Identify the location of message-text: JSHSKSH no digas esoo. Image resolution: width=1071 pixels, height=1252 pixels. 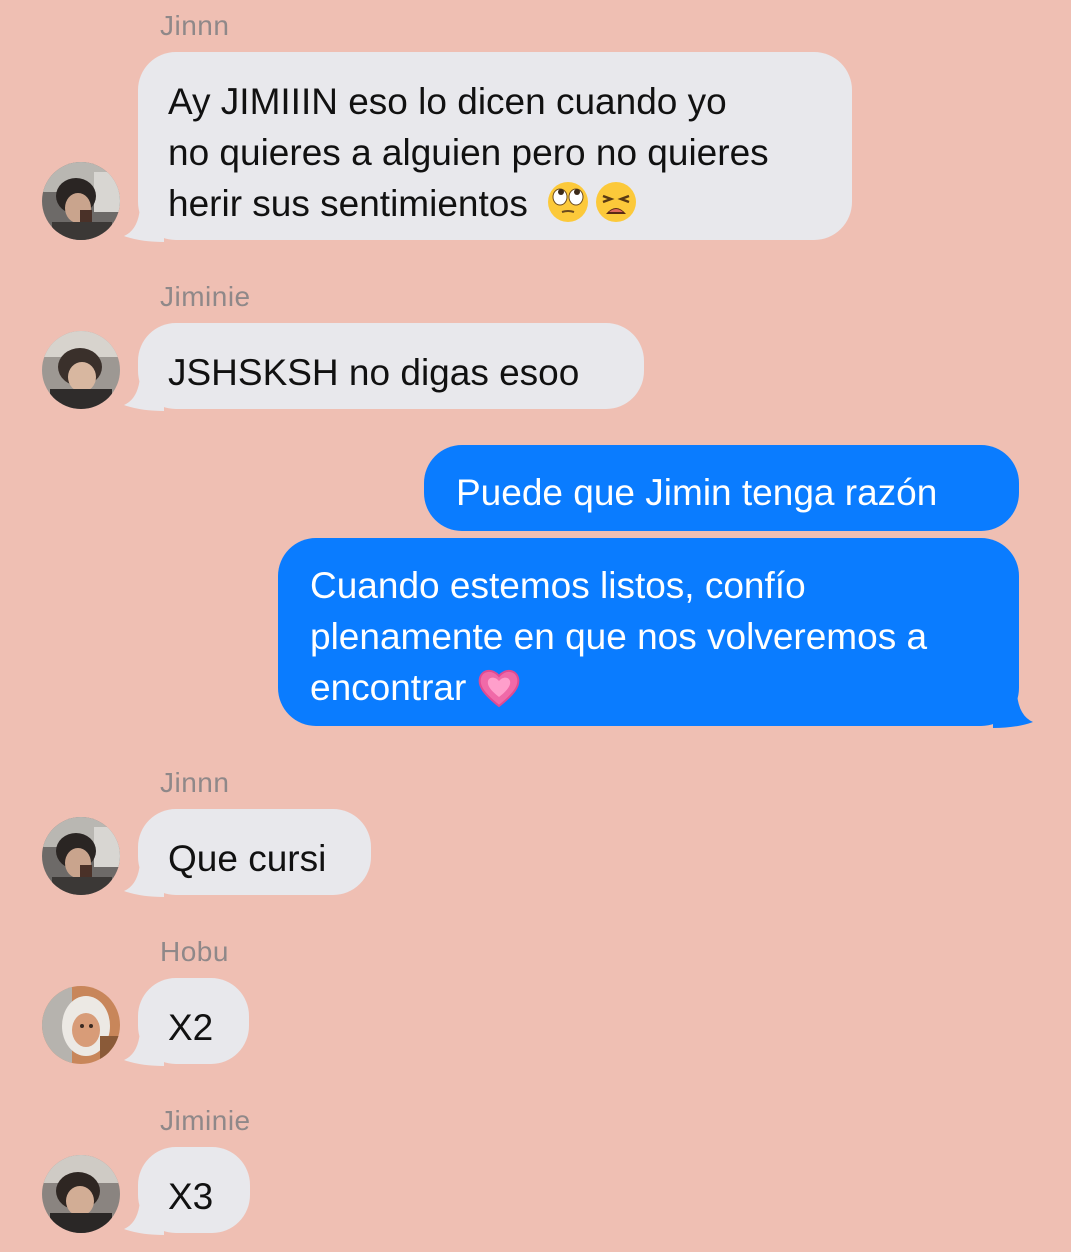
(374, 372).